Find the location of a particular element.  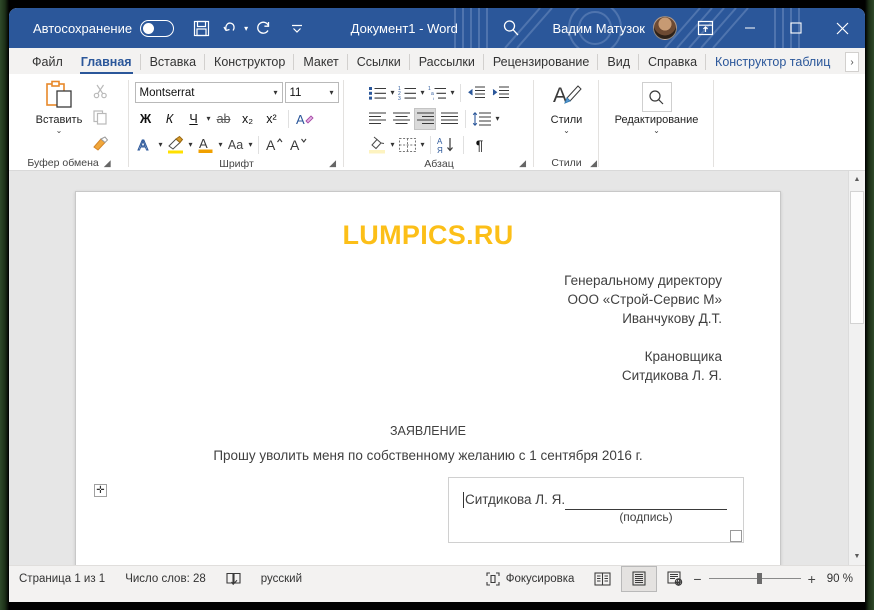

font-family-select: Montserrat ▾ is located at coordinates (208, 92).